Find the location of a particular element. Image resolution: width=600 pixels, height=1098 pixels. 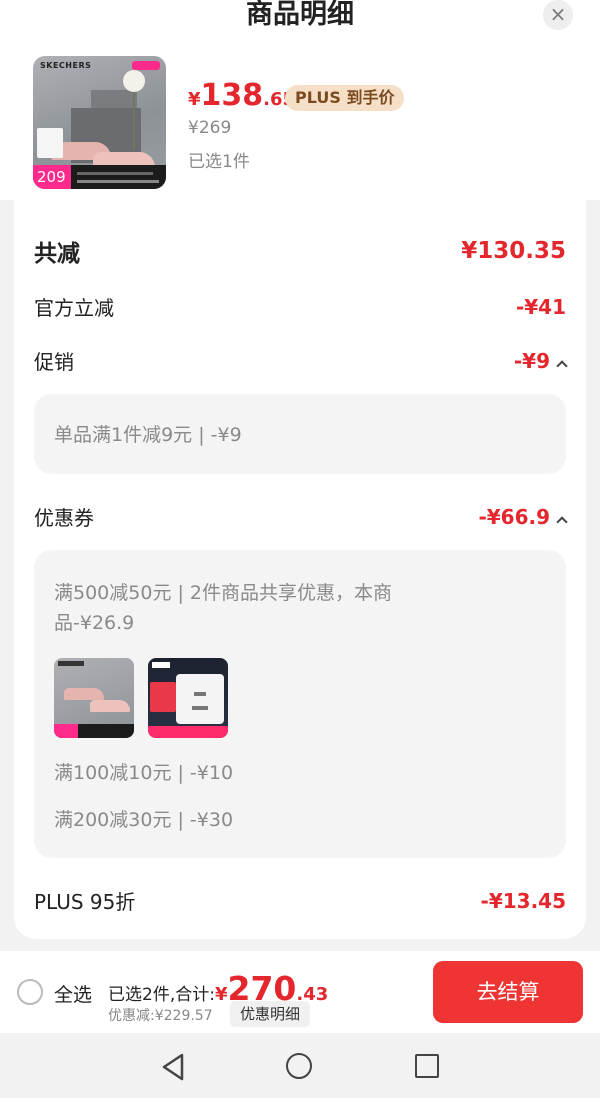

shoe-product-thumb is located at coordinates (94, 698).